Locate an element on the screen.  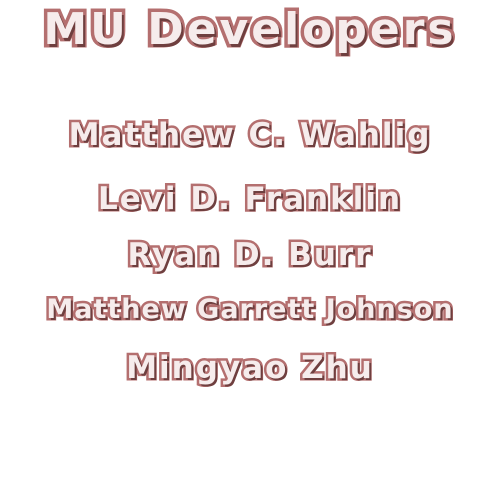
developer-name: Matthew C. Wahlig is located at coordinates (249, 135).